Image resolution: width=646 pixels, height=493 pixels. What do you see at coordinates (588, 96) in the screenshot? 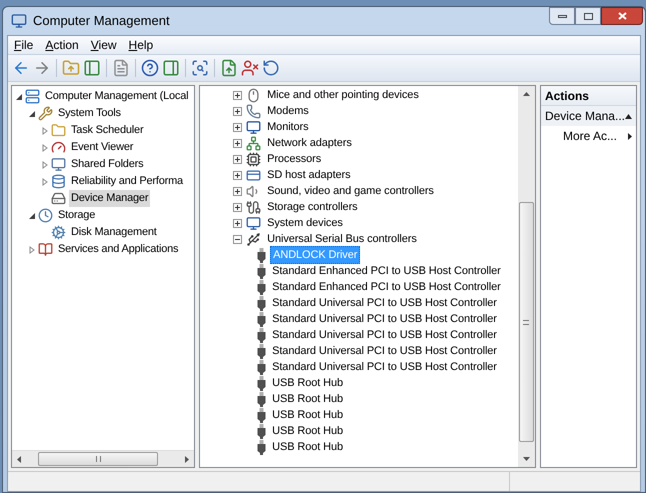
I see `actions-header: Actions` at bounding box center [588, 96].